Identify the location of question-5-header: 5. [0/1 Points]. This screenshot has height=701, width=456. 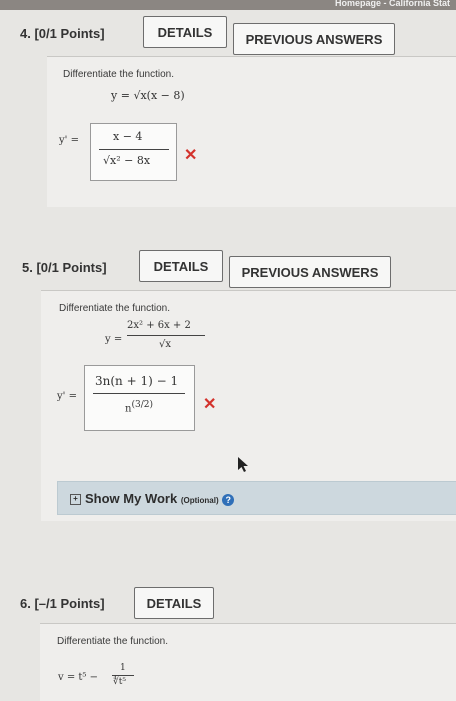
(64, 267).